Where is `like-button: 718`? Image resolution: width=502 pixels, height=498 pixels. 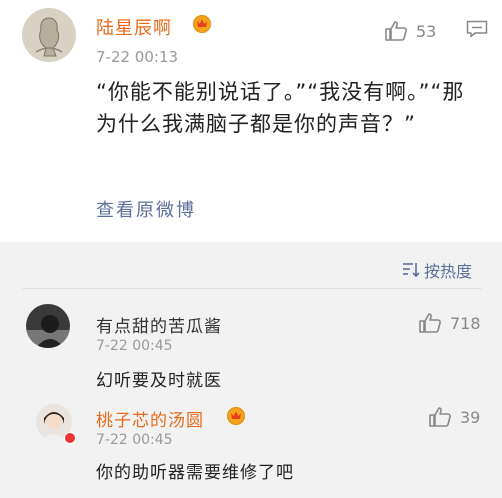
like-button: 718 is located at coordinates (449, 323).